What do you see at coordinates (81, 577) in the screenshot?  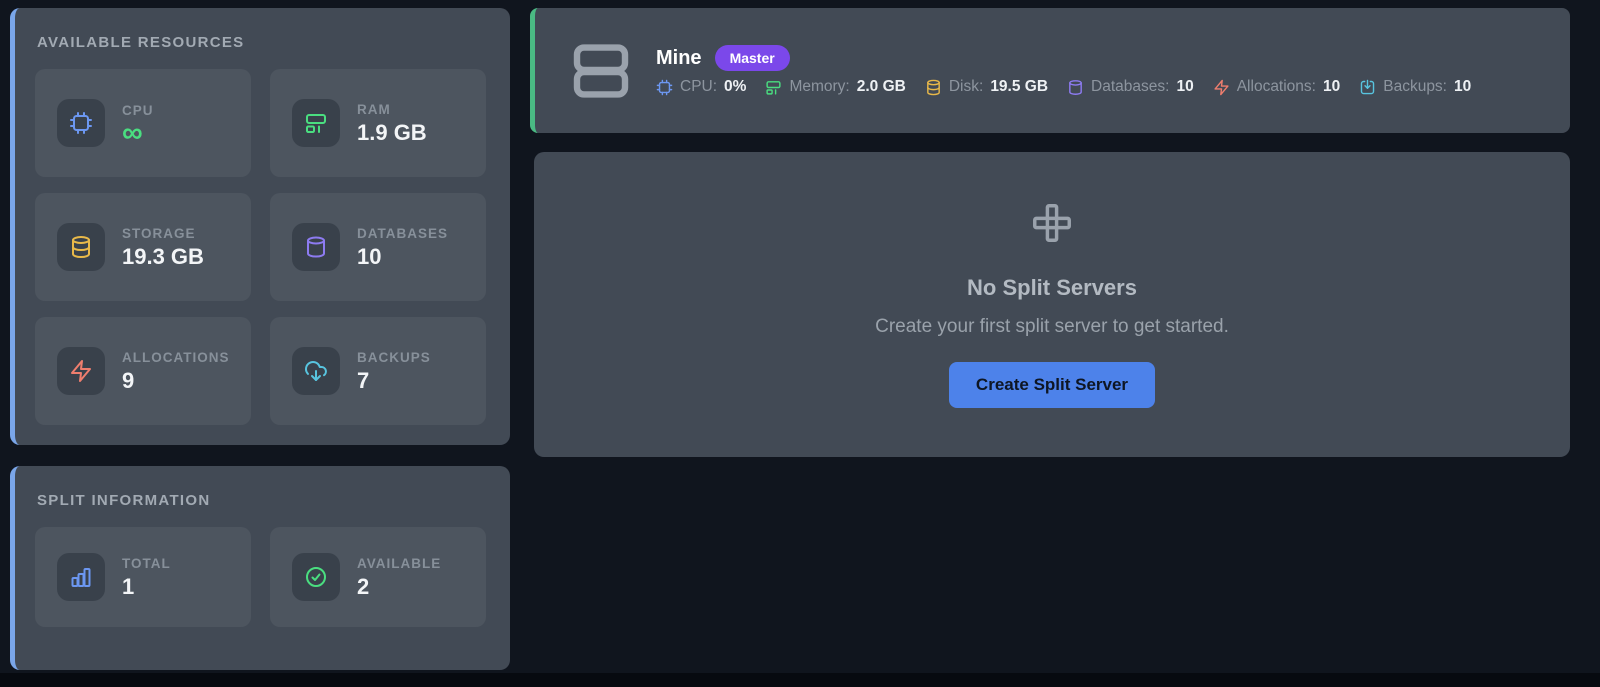 I see `bar-chart-icon` at bounding box center [81, 577].